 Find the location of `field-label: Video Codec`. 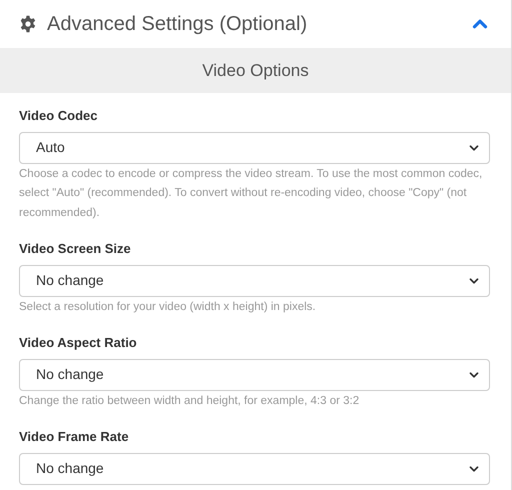

field-label: Video Codec is located at coordinates (59, 116).